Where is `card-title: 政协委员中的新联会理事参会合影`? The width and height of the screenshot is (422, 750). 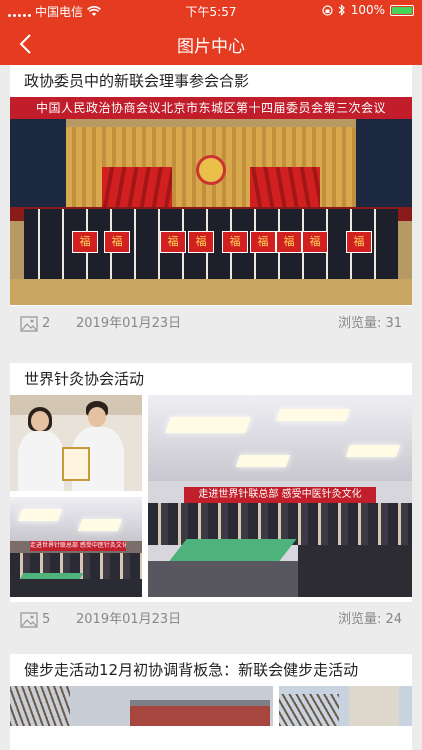
card-title: 政协委员中的新联会理事参会合影 is located at coordinates (137, 81).